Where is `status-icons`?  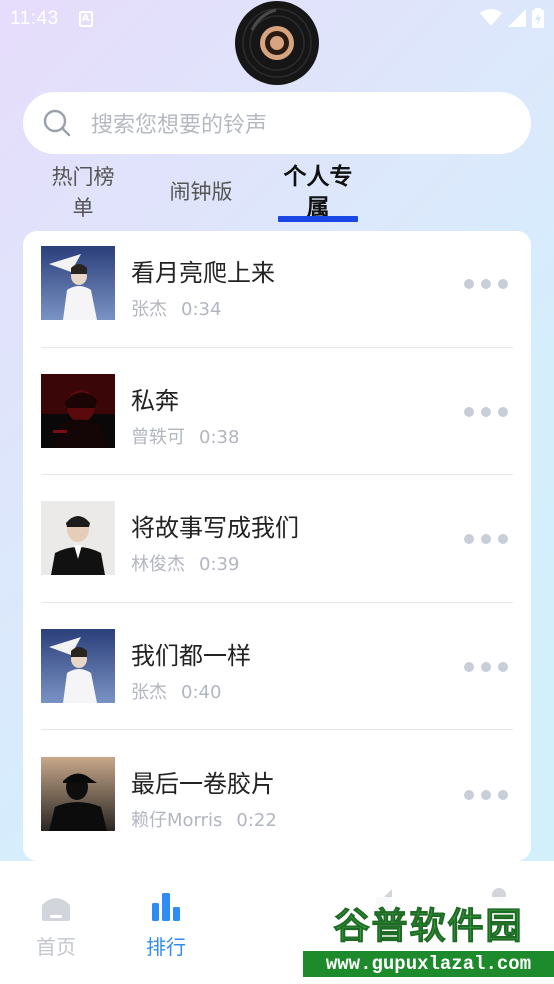 status-icons is located at coordinates (512, 18).